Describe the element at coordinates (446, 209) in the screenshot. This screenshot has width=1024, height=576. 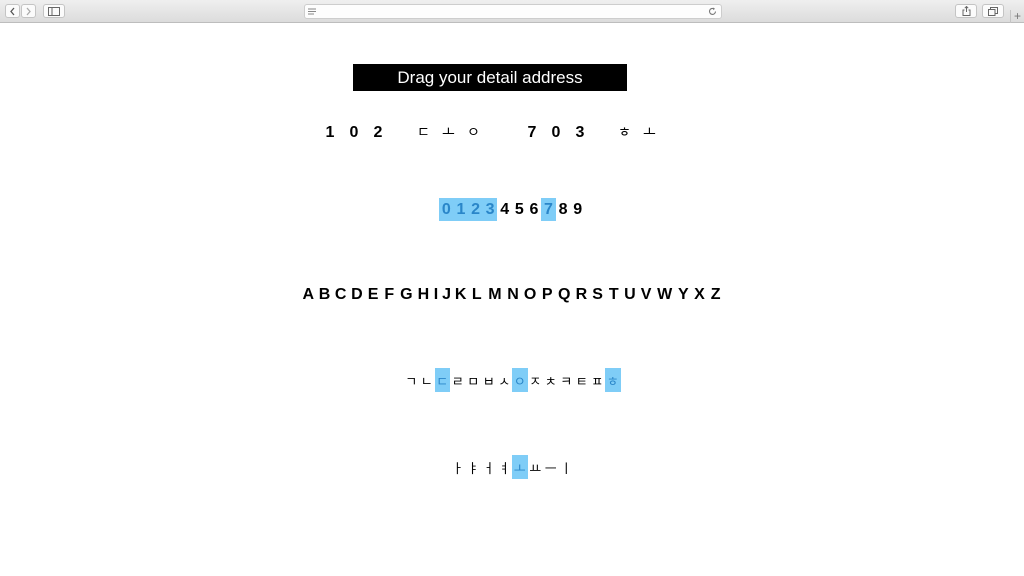
I see `digit-key: 0` at that location.